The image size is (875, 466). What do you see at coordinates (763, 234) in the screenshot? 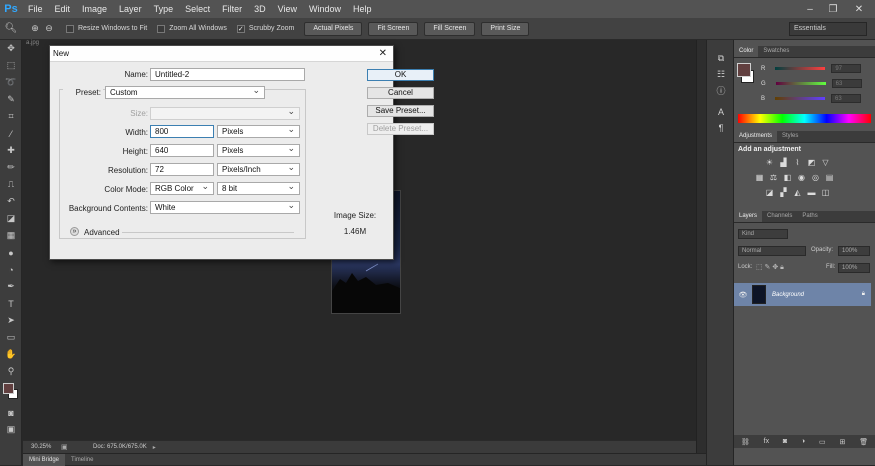
I see `layer-filter-kind: Kind` at bounding box center [763, 234].